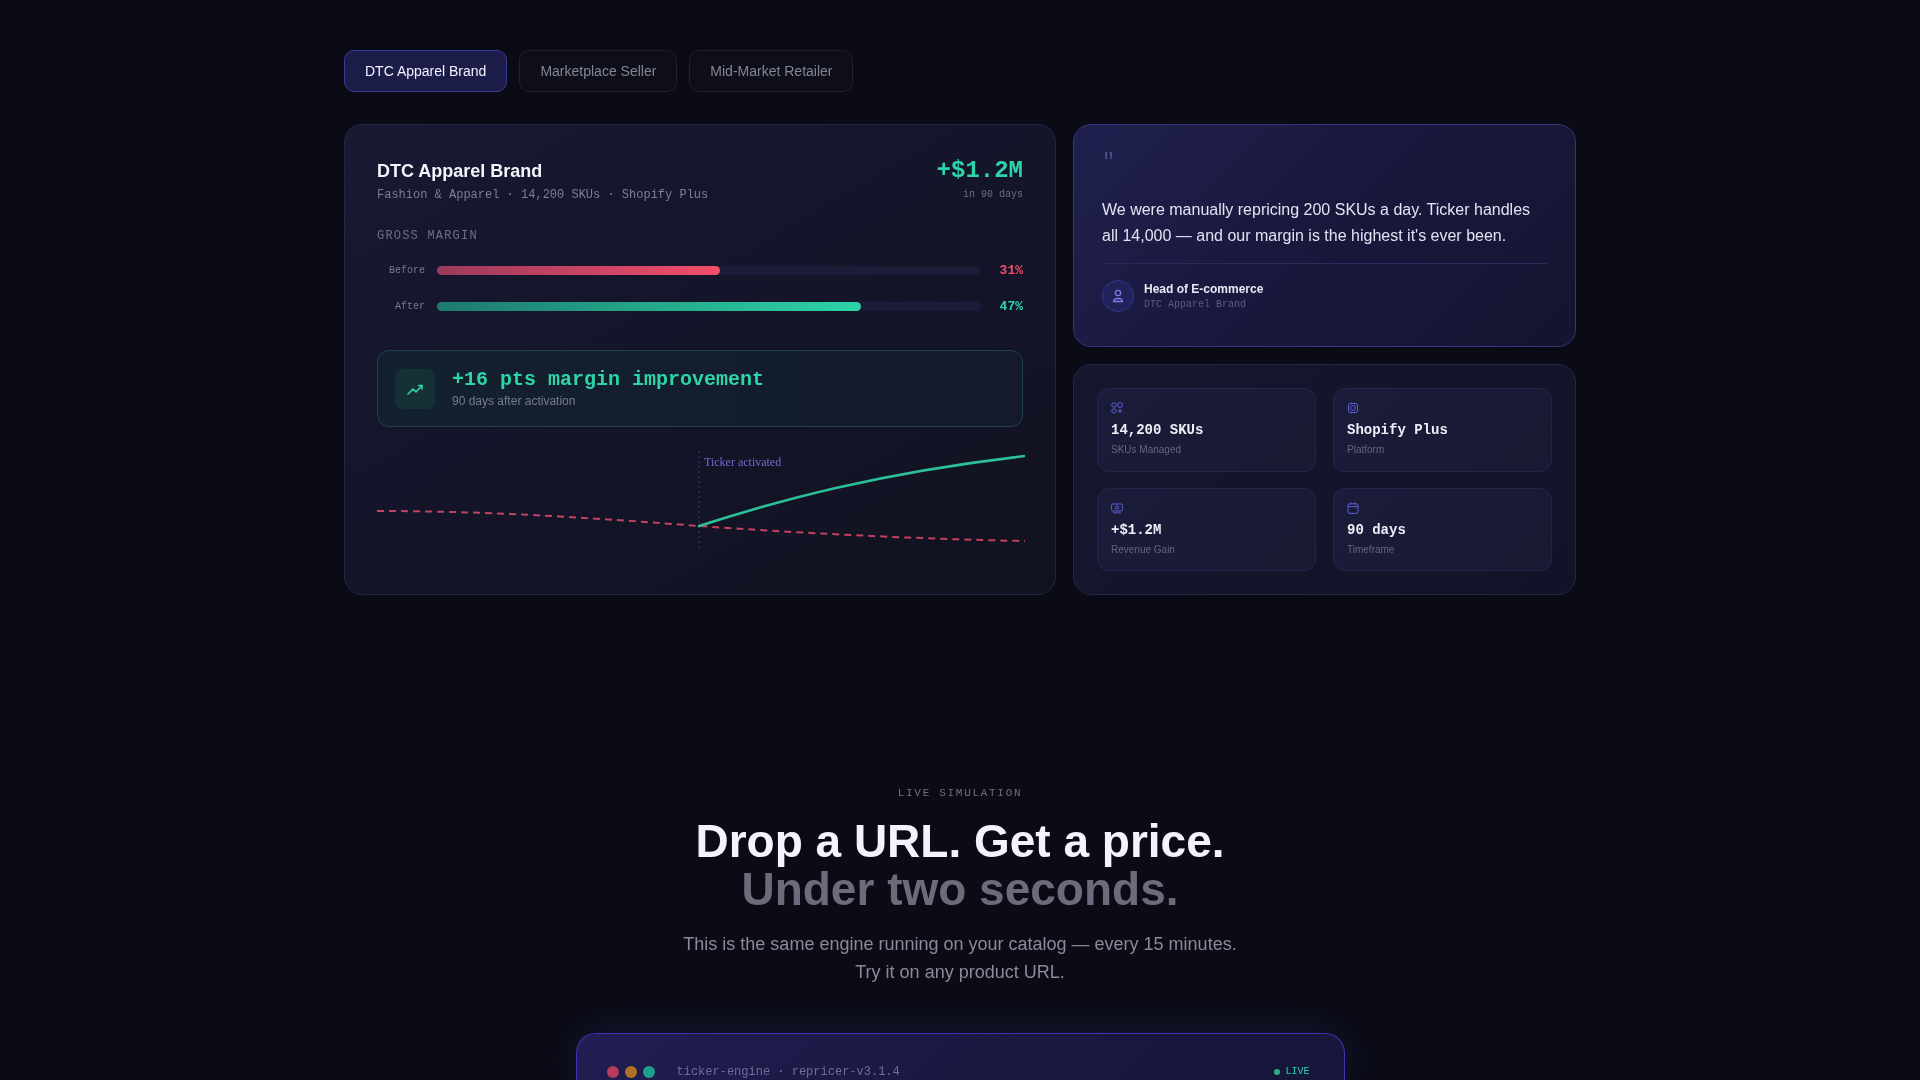 The height and width of the screenshot is (1080, 1920). Describe the element at coordinates (1297, 1072) in the screenshot. I see `live-status: LIVE` at that location.